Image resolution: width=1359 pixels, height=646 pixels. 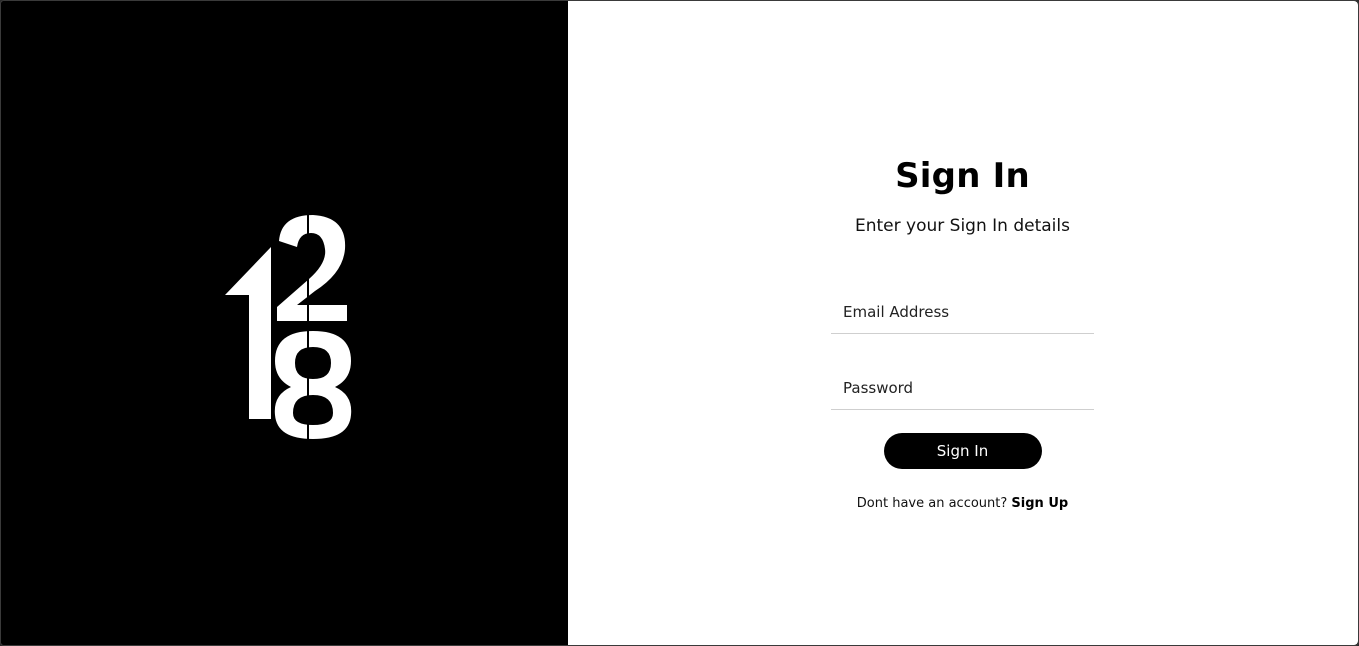 I want to click on no-account-text: Dont have an account?, so click(x=932, y=503).